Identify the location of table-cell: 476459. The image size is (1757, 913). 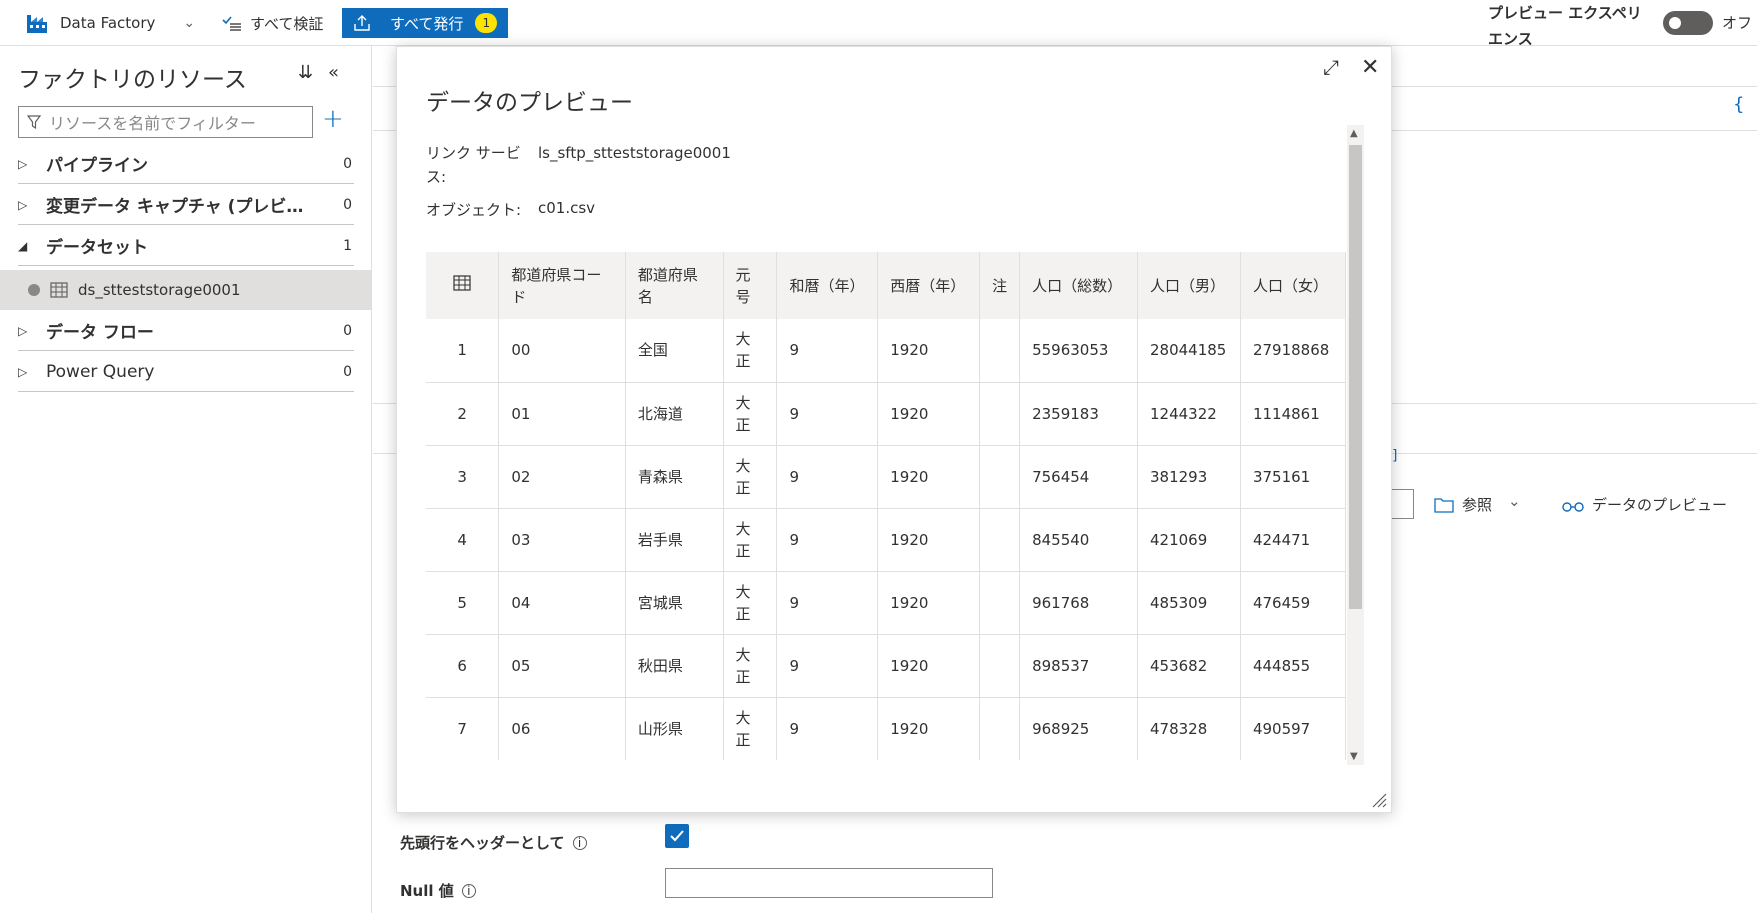
(1293, 603).